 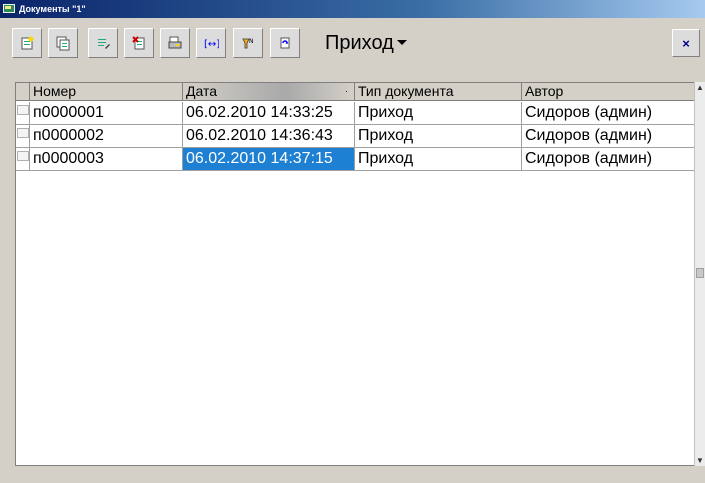 I want to click on interval-icon: [↔], so click(x=211, y=44).